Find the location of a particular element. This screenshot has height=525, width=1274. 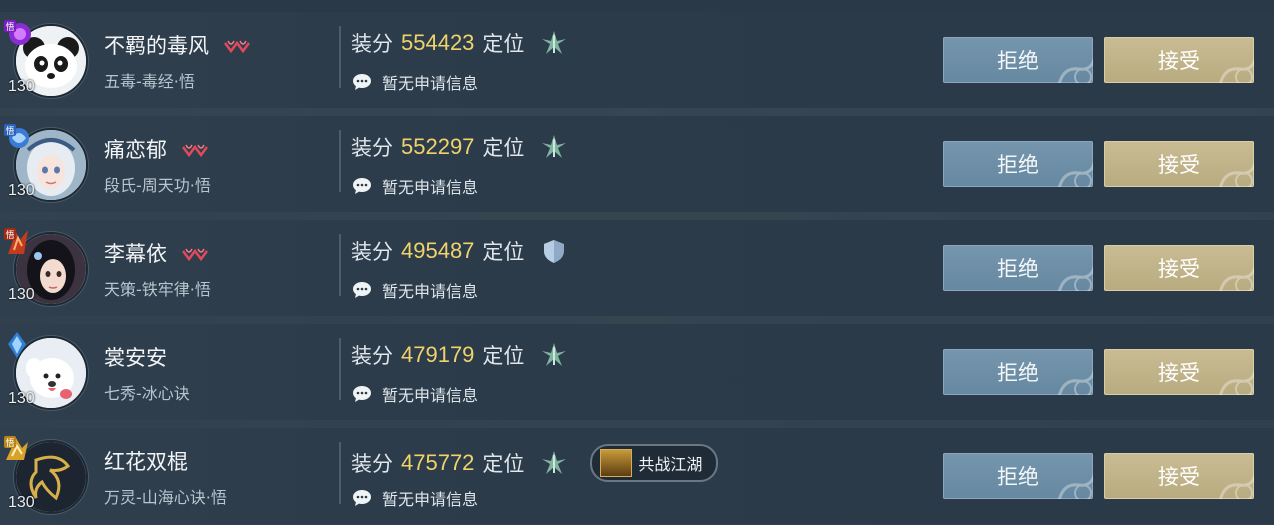

score-value: 479179 is located at coordinates (438, 354).